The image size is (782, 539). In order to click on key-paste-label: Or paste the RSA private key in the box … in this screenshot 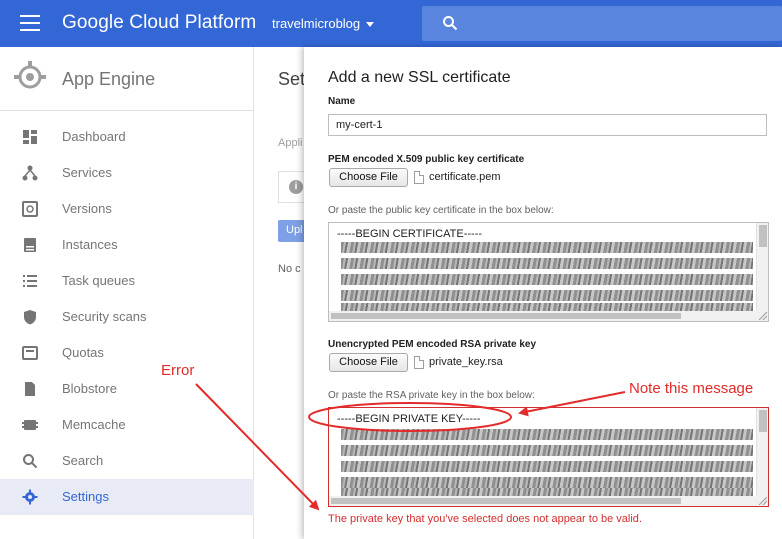, I will do `click(431, 395)`.